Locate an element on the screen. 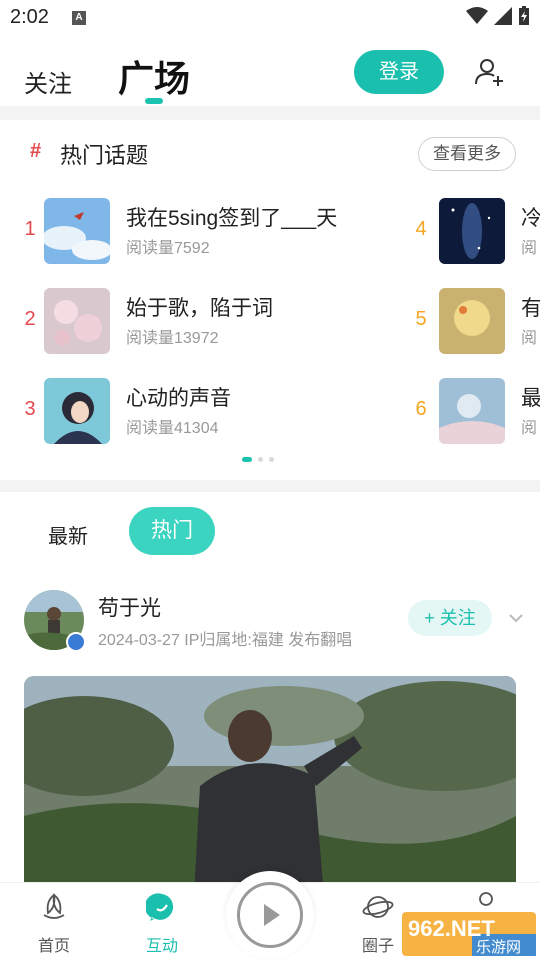 The width and height of the screenshot is (540, 960). topic-item: 6 最 阅 is located at coordinates (475, 411).